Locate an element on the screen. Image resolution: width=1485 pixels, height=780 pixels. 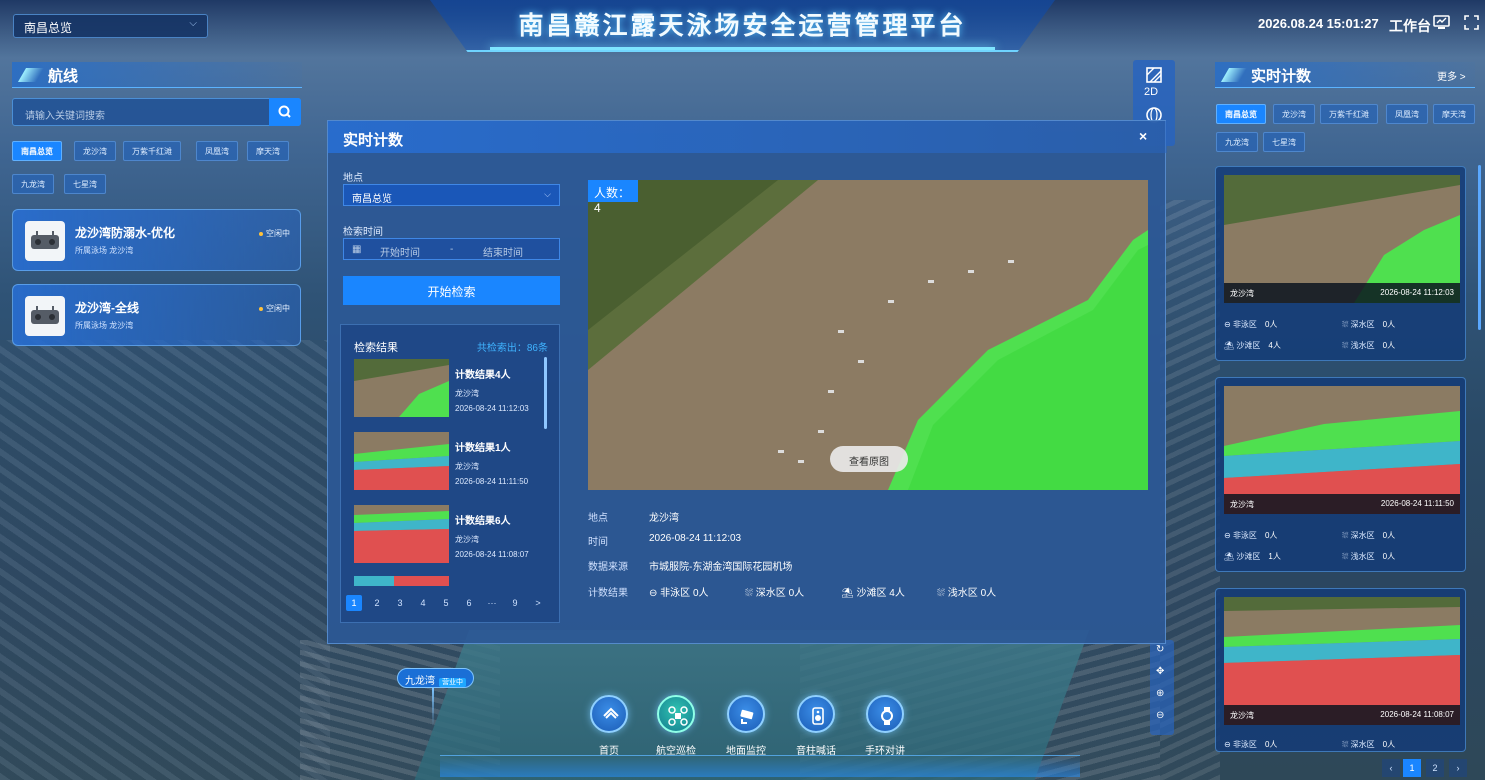
result-location: 龙沙湾 is located at coordinates (467, 539).